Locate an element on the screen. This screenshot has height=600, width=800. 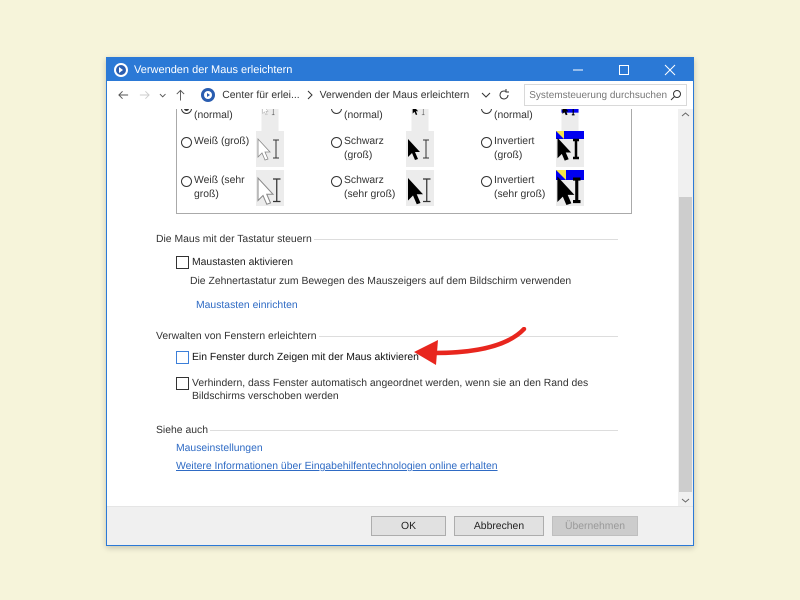
link: Weitere Informationen über Eingabehilfentechnologien online erhalten is located at coordinates (337, 466).